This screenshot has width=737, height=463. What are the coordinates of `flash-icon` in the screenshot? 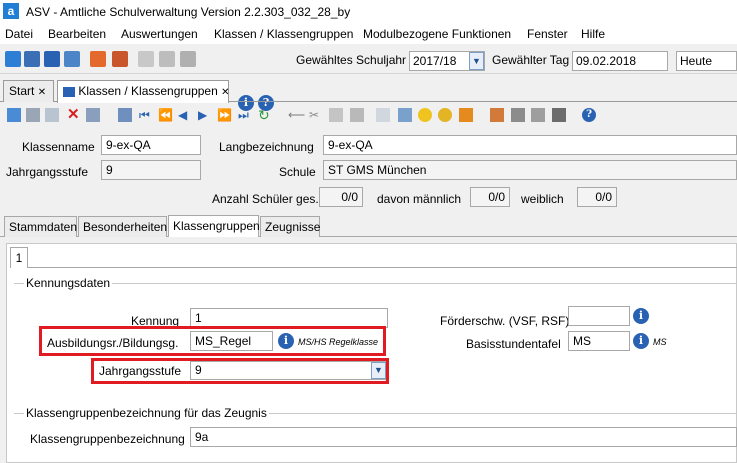 It's located at (188, 59).